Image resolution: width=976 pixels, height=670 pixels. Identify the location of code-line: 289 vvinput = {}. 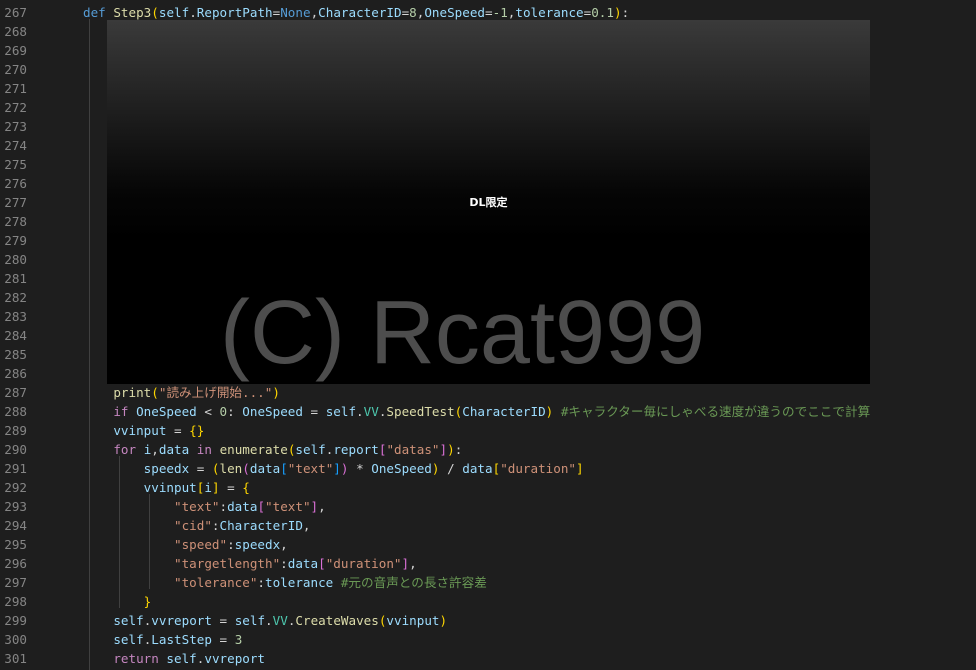
(488, 430).